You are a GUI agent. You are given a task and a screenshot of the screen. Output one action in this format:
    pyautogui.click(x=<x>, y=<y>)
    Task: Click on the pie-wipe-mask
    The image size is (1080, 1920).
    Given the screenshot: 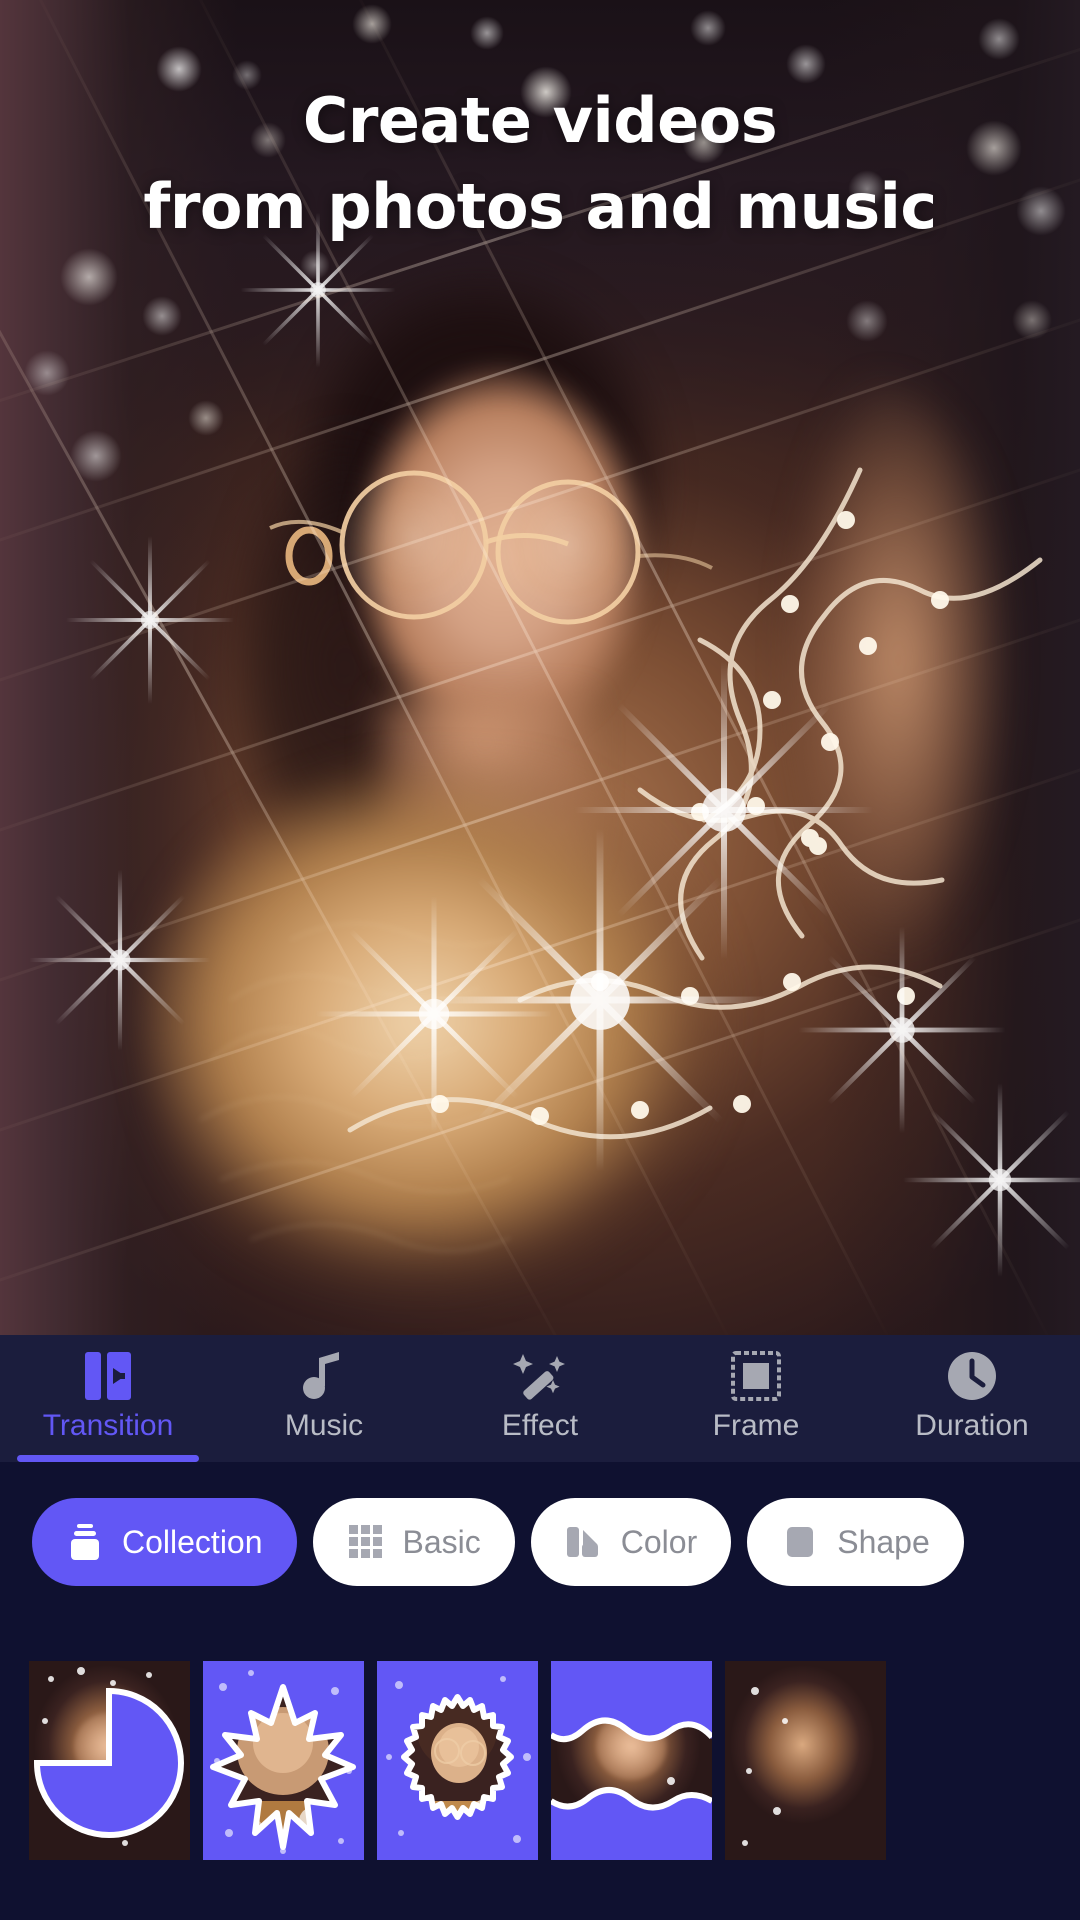 What is the action you would take?
    pyautogui.click(x=108, y=1762)
    